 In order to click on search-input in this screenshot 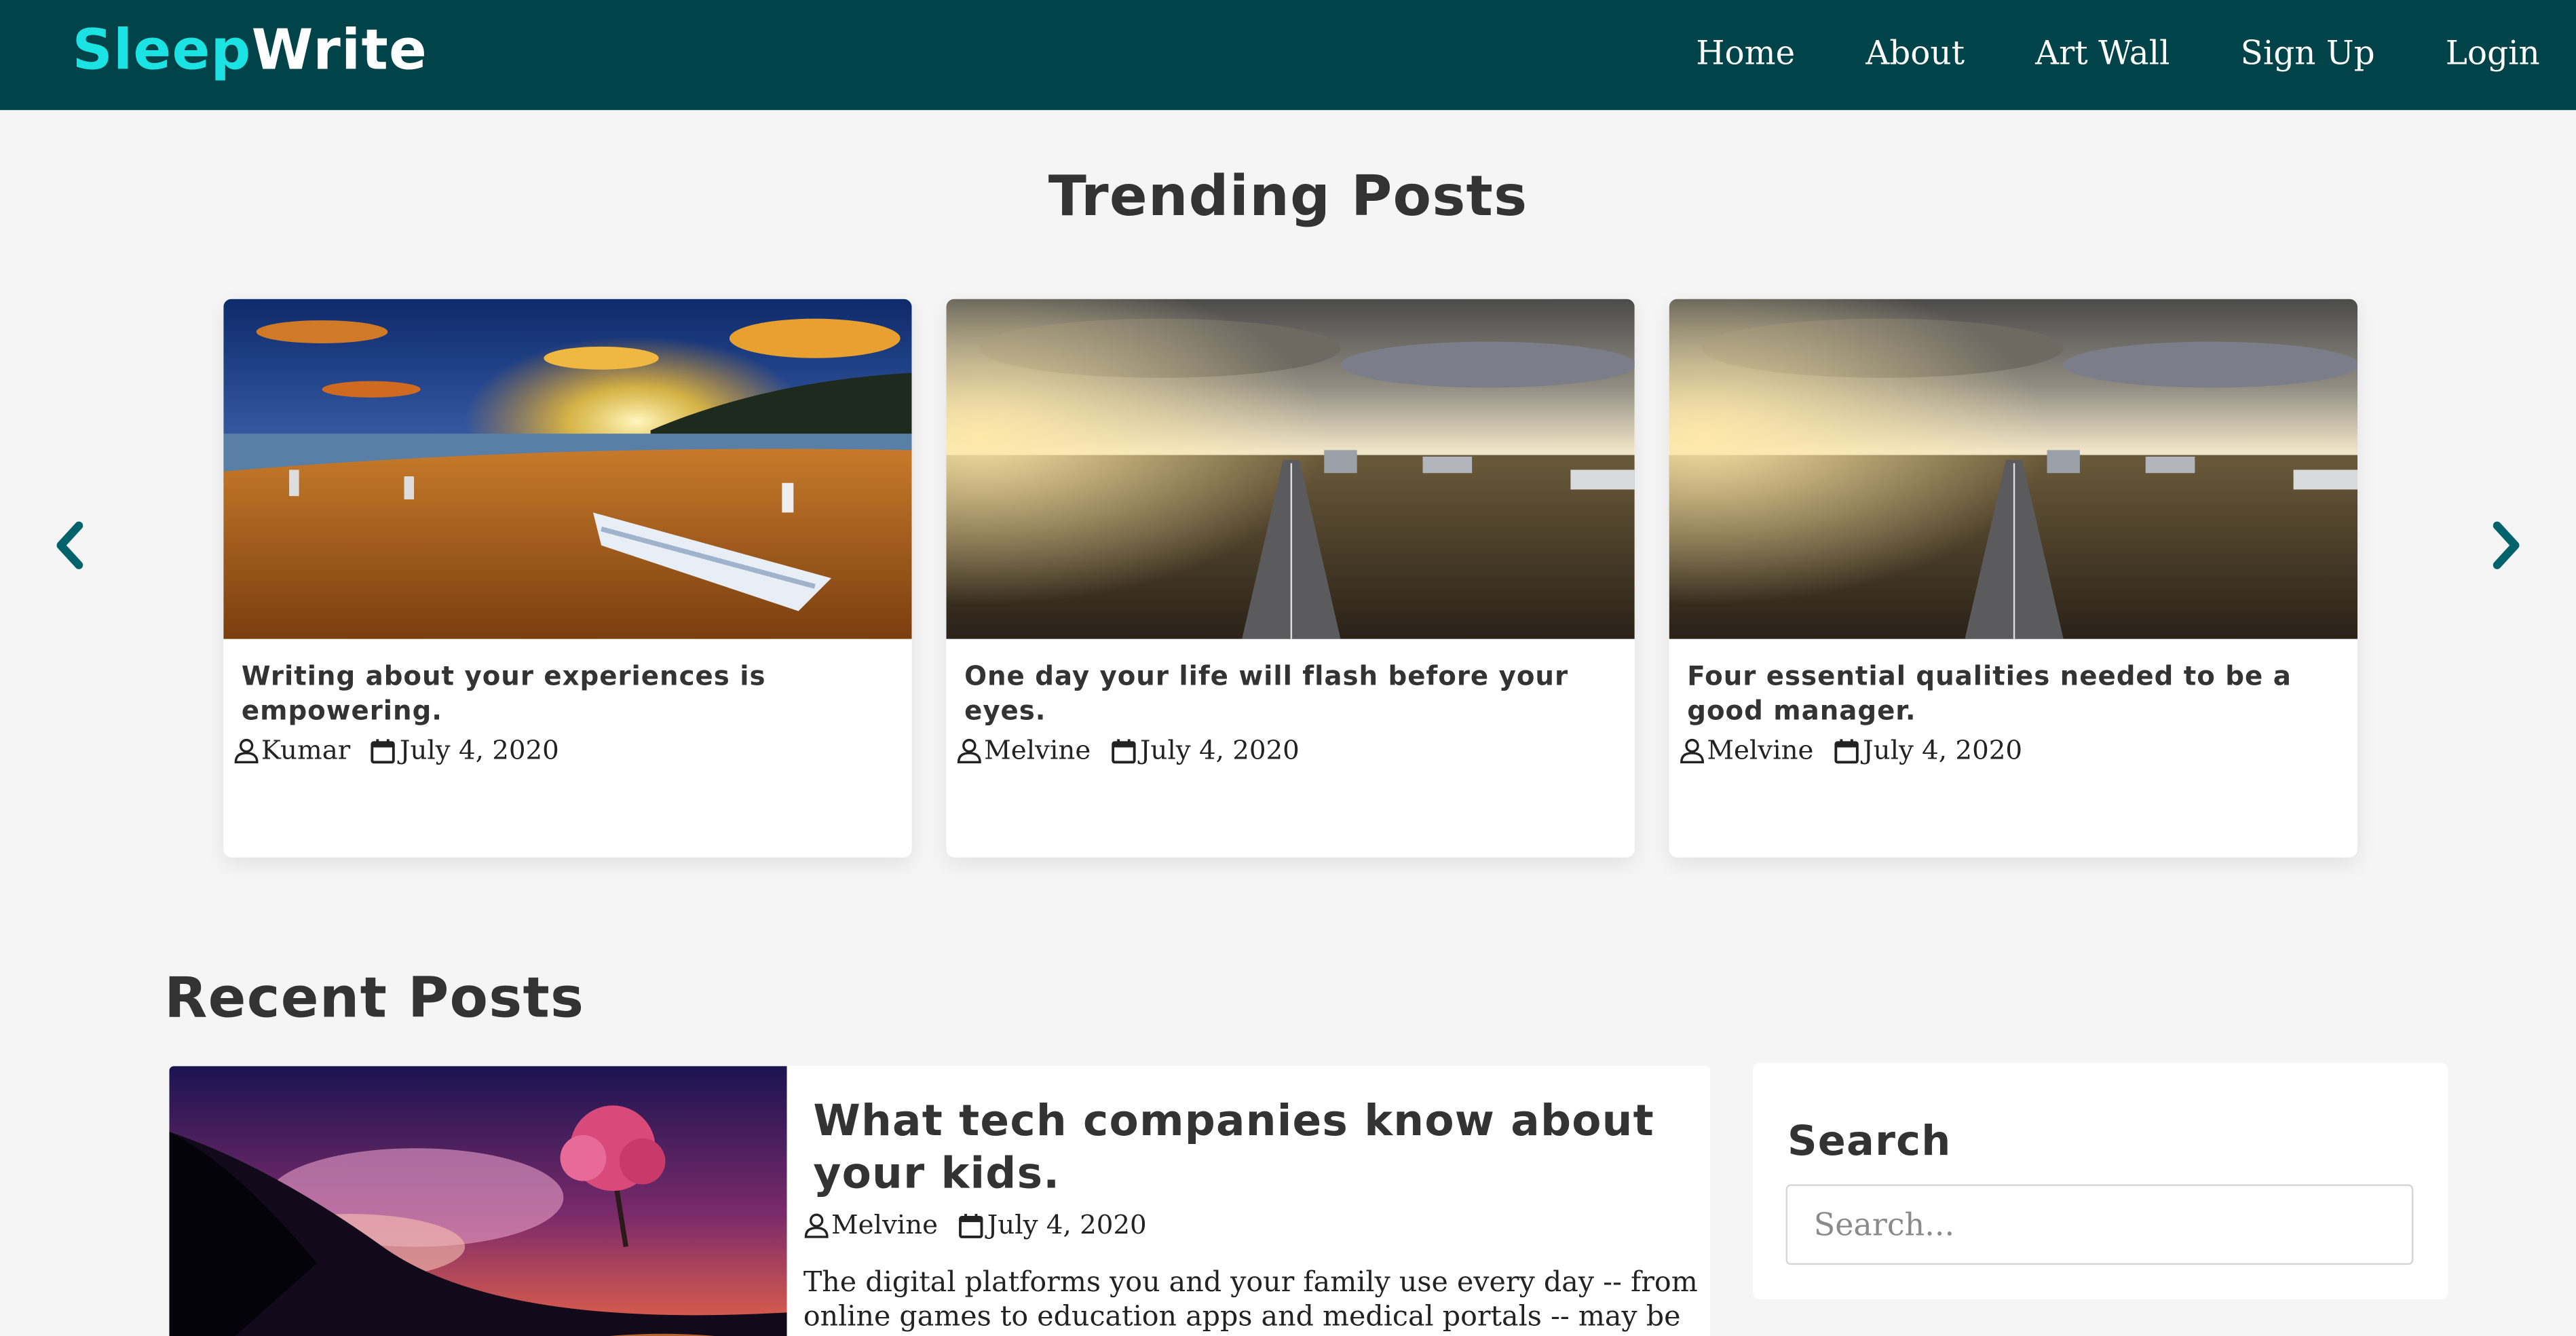, I will do `click(2099, 1224)`.